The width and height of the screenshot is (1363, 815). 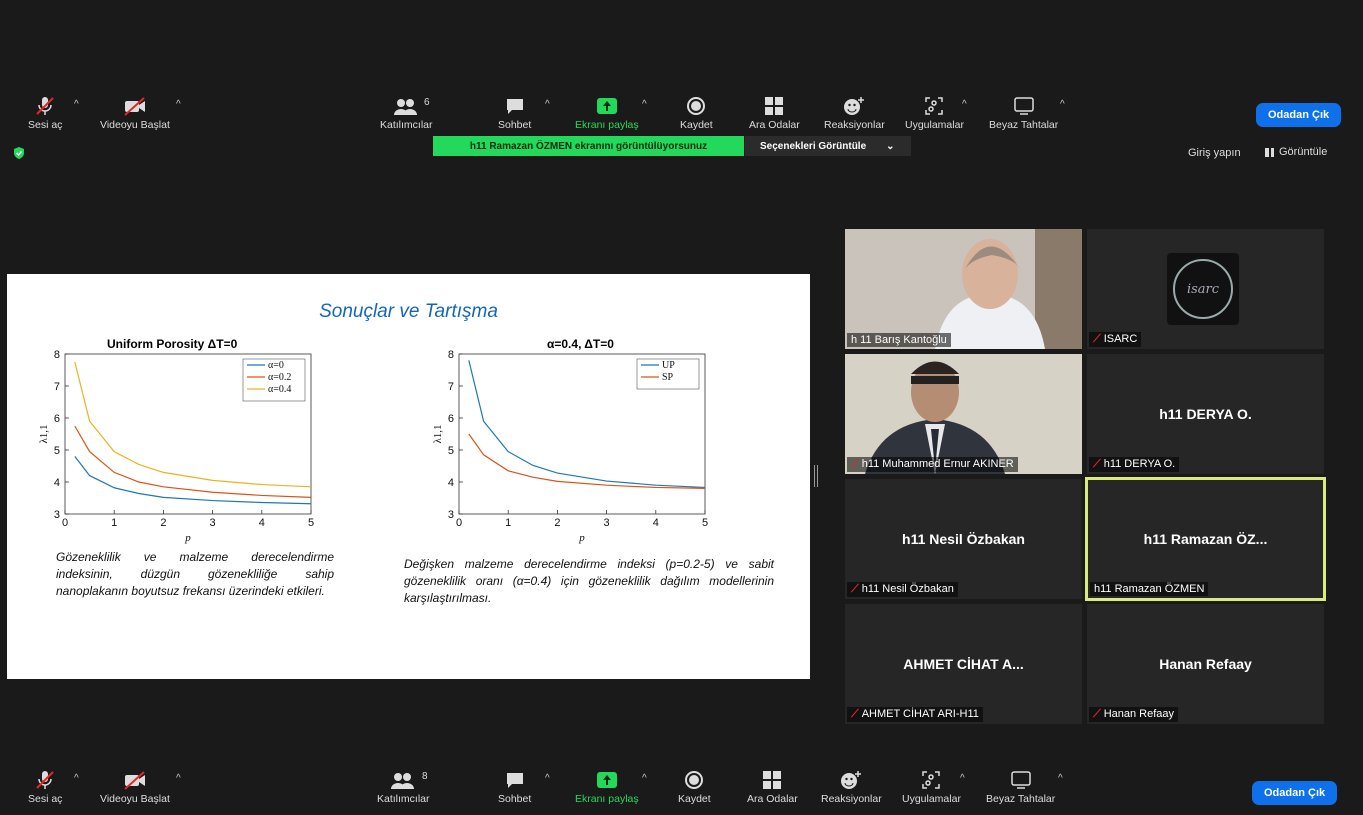 What do you see at coordinates (1296, 152) in the screenshot?
I see `view-button: Görüntüle` at bounding box center [1296, 152].